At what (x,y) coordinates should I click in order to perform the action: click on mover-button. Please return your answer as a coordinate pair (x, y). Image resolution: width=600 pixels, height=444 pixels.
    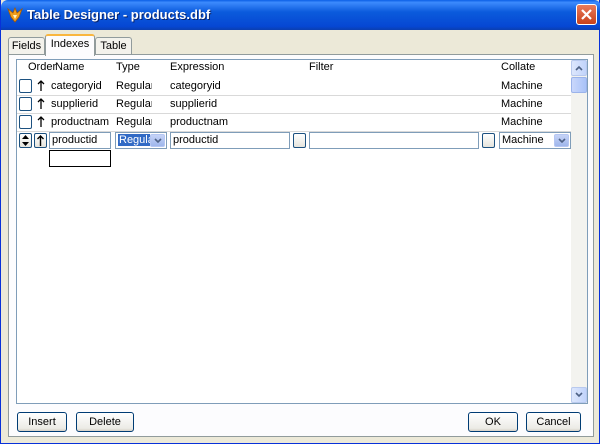
    Looking at the image, I should click on (25, 140).